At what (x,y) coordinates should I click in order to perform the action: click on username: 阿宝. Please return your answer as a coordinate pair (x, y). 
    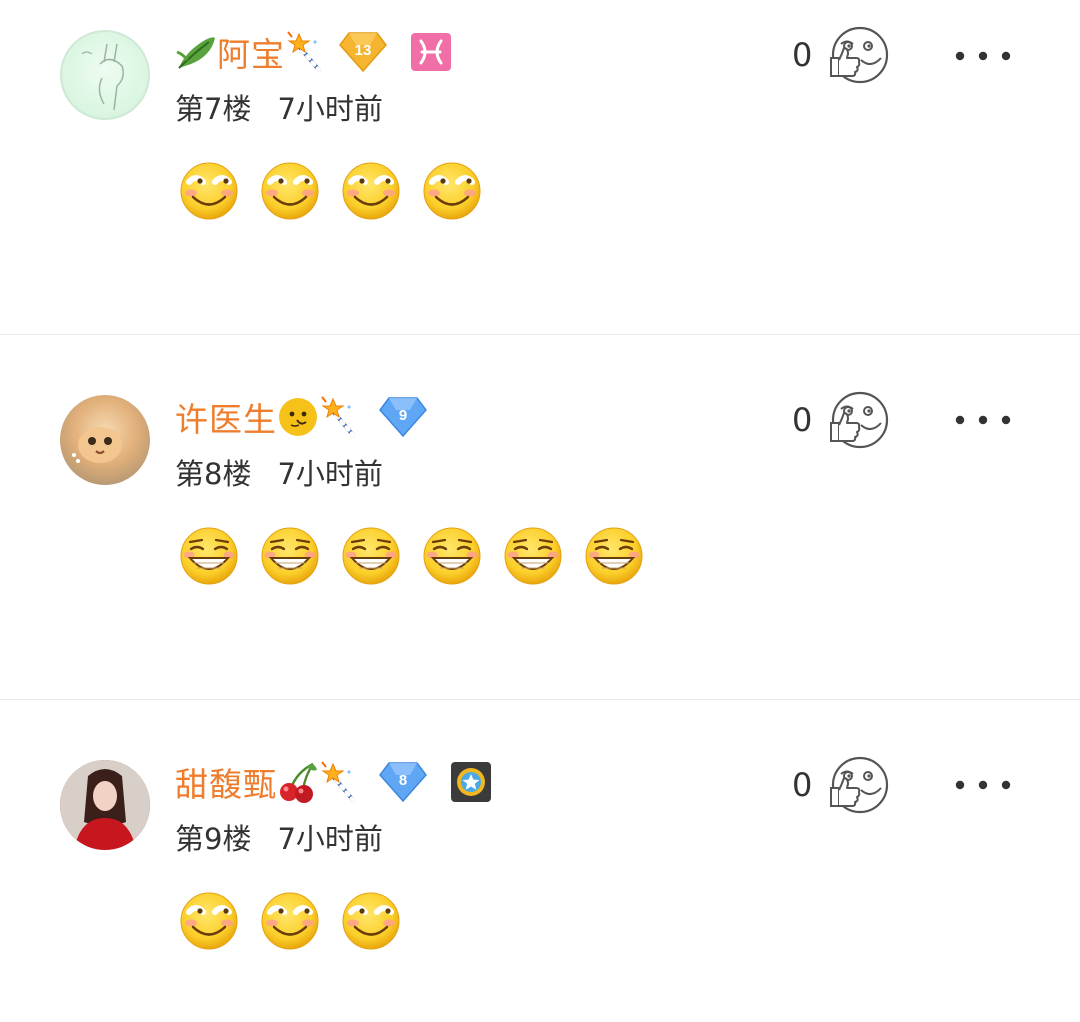
    Looking at the image, I should click on (251, 52).